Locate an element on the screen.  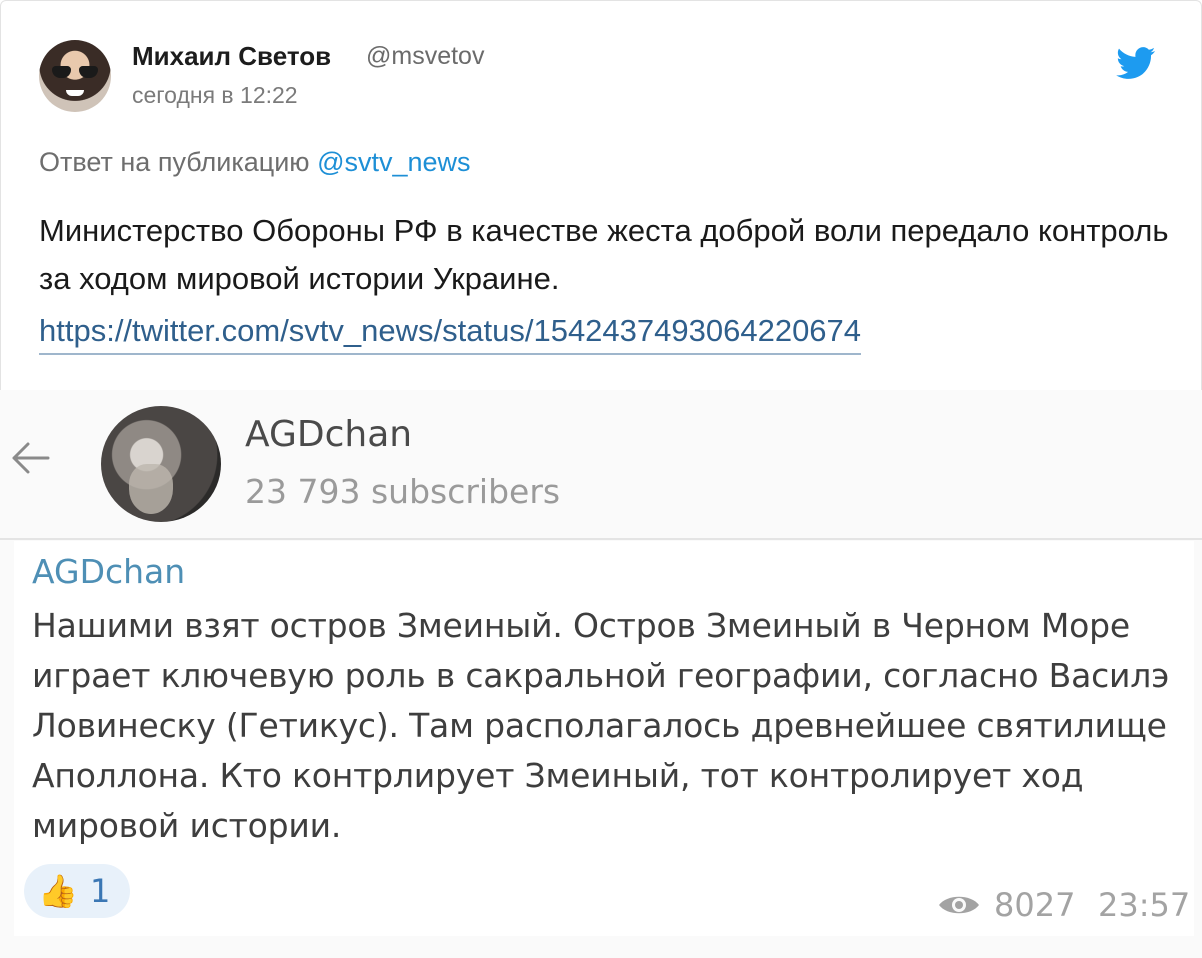
smile-shape is located at coordinates (75, 93).